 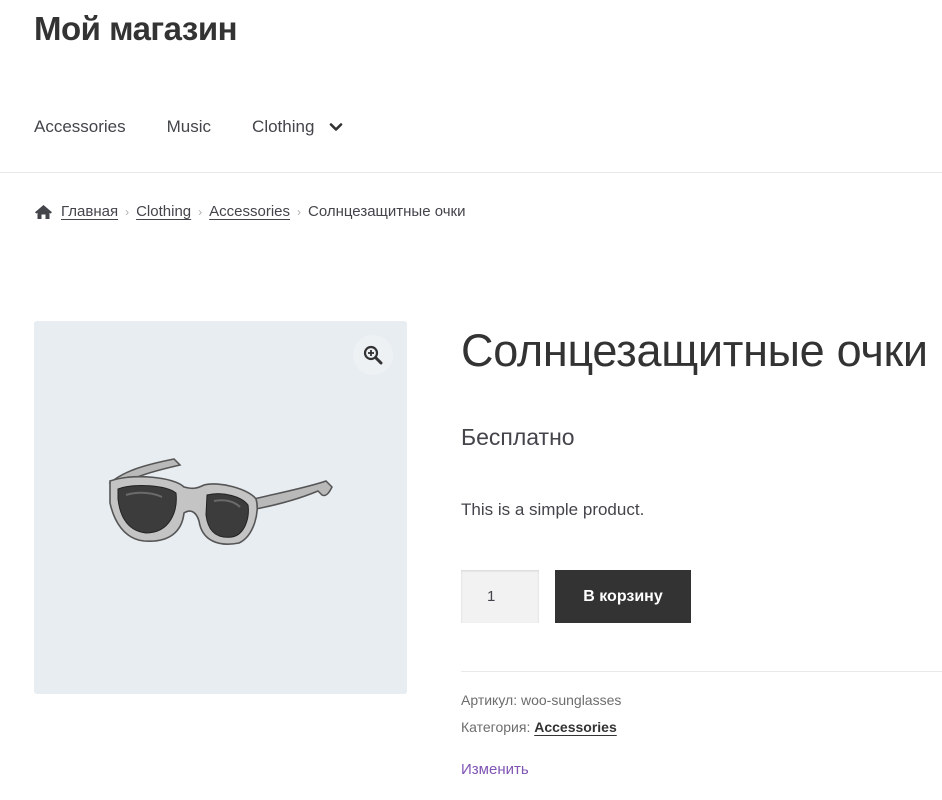 What do you see at coordinates (575, 727) in the screenshot?
I see `category-link: Accessories` at bounding box center [575, 727].